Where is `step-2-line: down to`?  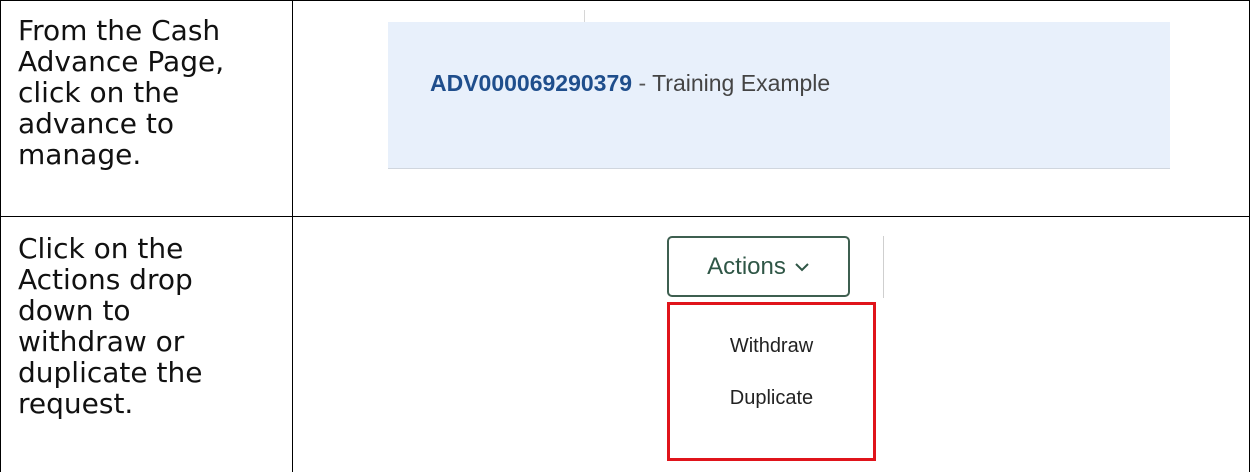
step-2-line: down to is located at coordinates (74, 310).